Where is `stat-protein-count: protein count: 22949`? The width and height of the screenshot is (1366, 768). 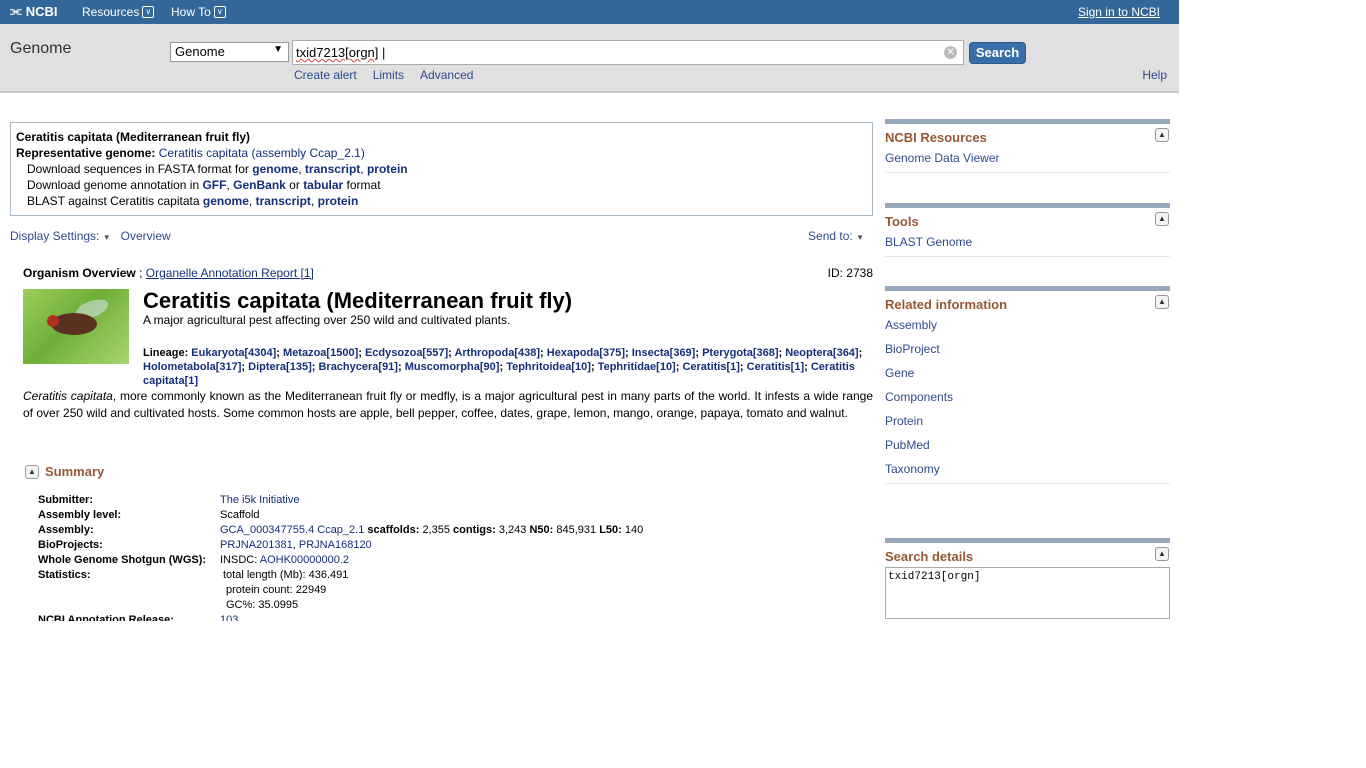
stat-protein-count: protein count: 22949 is located at coordinates (276, 590).